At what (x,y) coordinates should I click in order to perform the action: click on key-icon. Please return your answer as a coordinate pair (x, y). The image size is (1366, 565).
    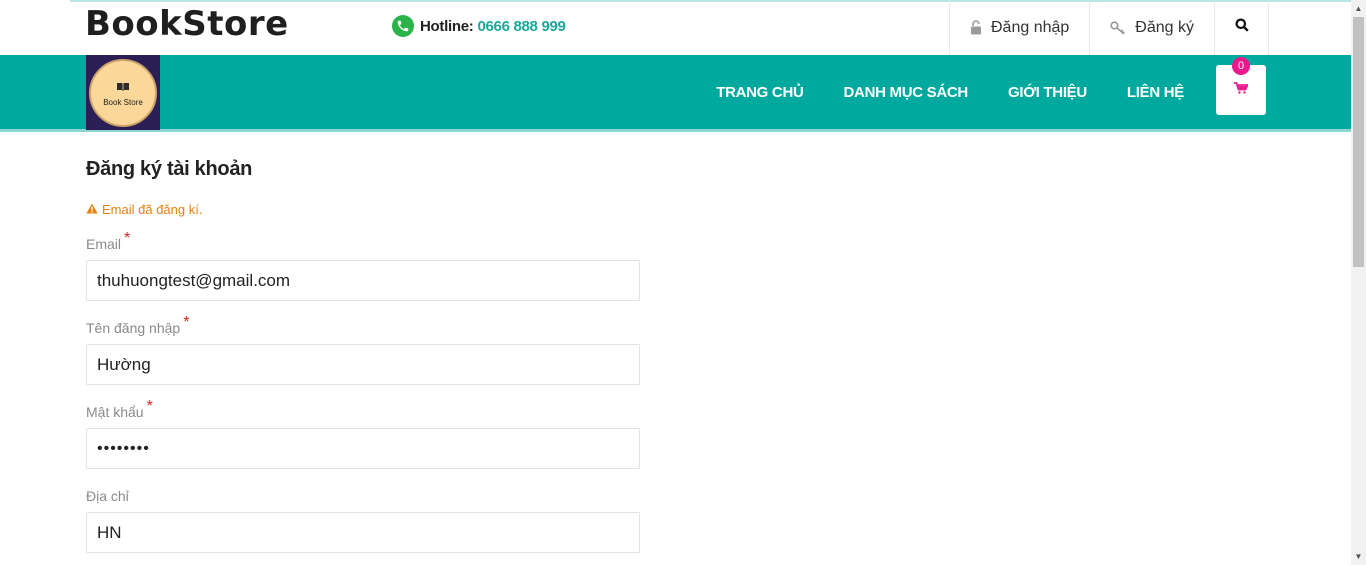
    Looking at the image, I should click on (1118, 27).